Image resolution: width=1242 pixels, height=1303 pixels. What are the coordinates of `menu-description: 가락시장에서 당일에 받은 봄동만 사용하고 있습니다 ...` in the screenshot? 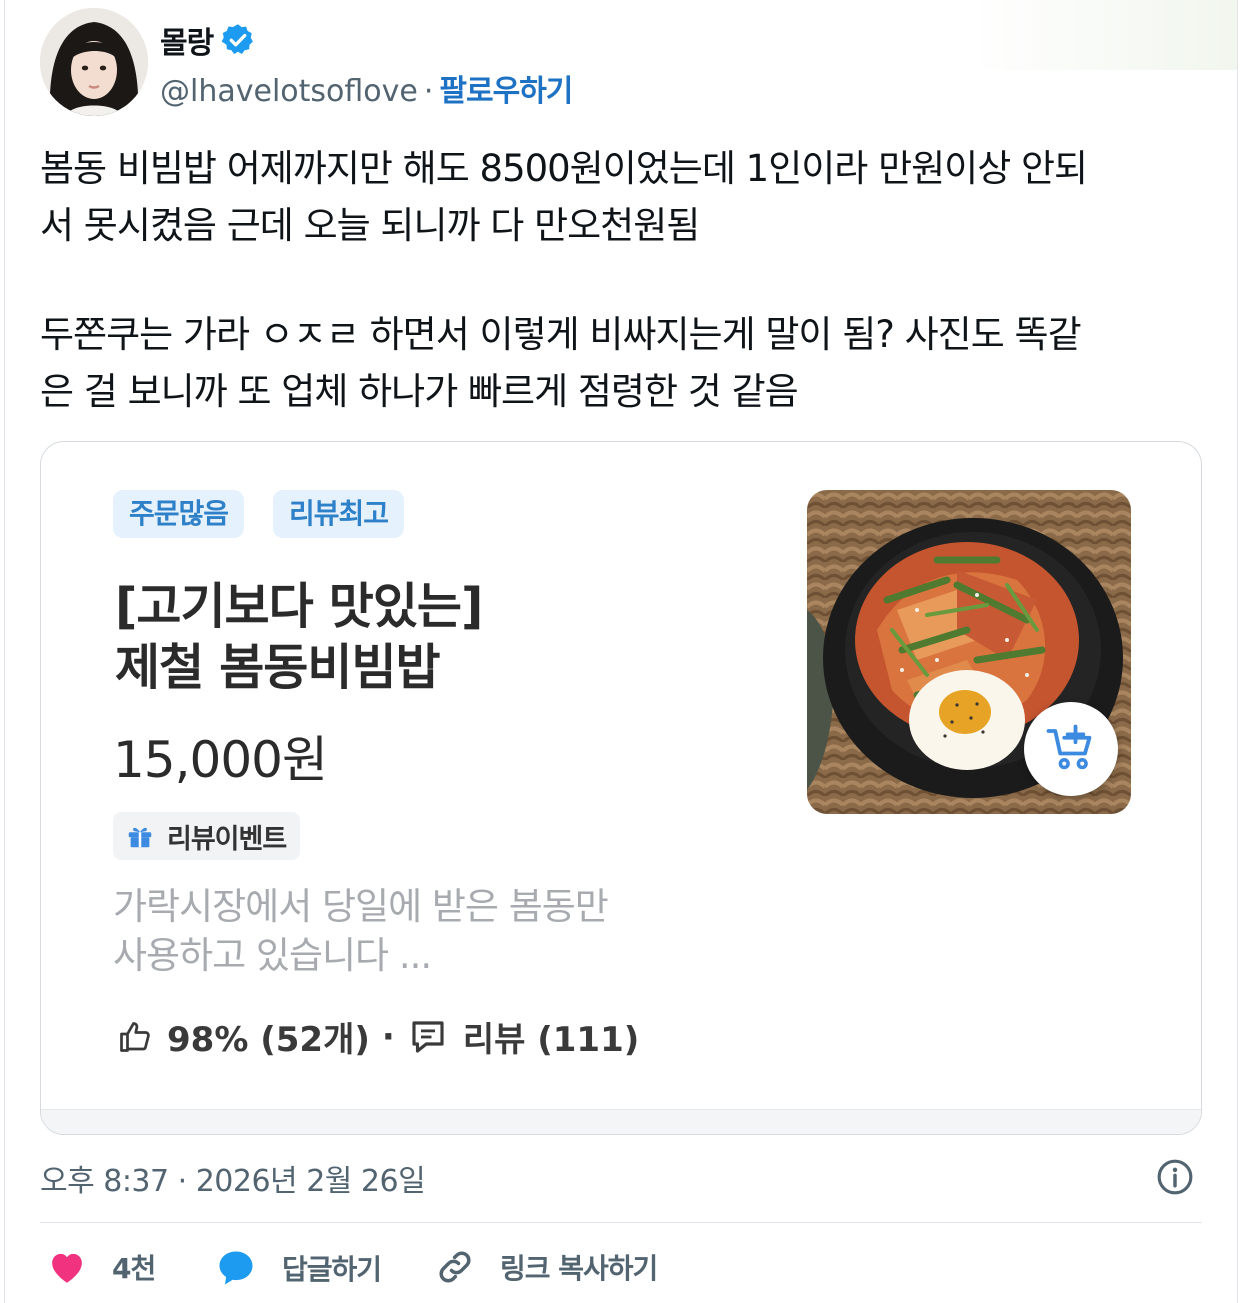 It's located at (361, 931).